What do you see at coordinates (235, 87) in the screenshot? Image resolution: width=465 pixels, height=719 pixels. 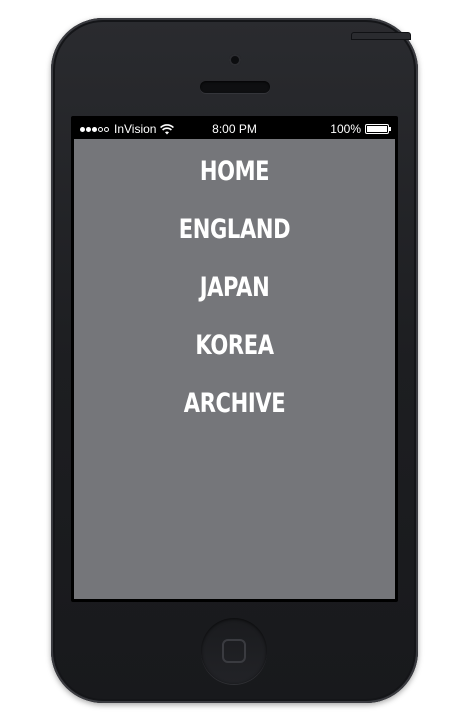 I see `earpiece-speaker` at bounding box center [235, 87].